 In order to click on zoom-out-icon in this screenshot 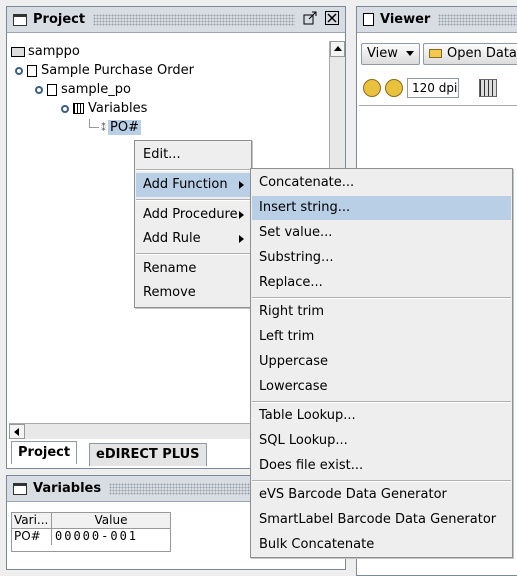, I will do `click(372, 88)`.